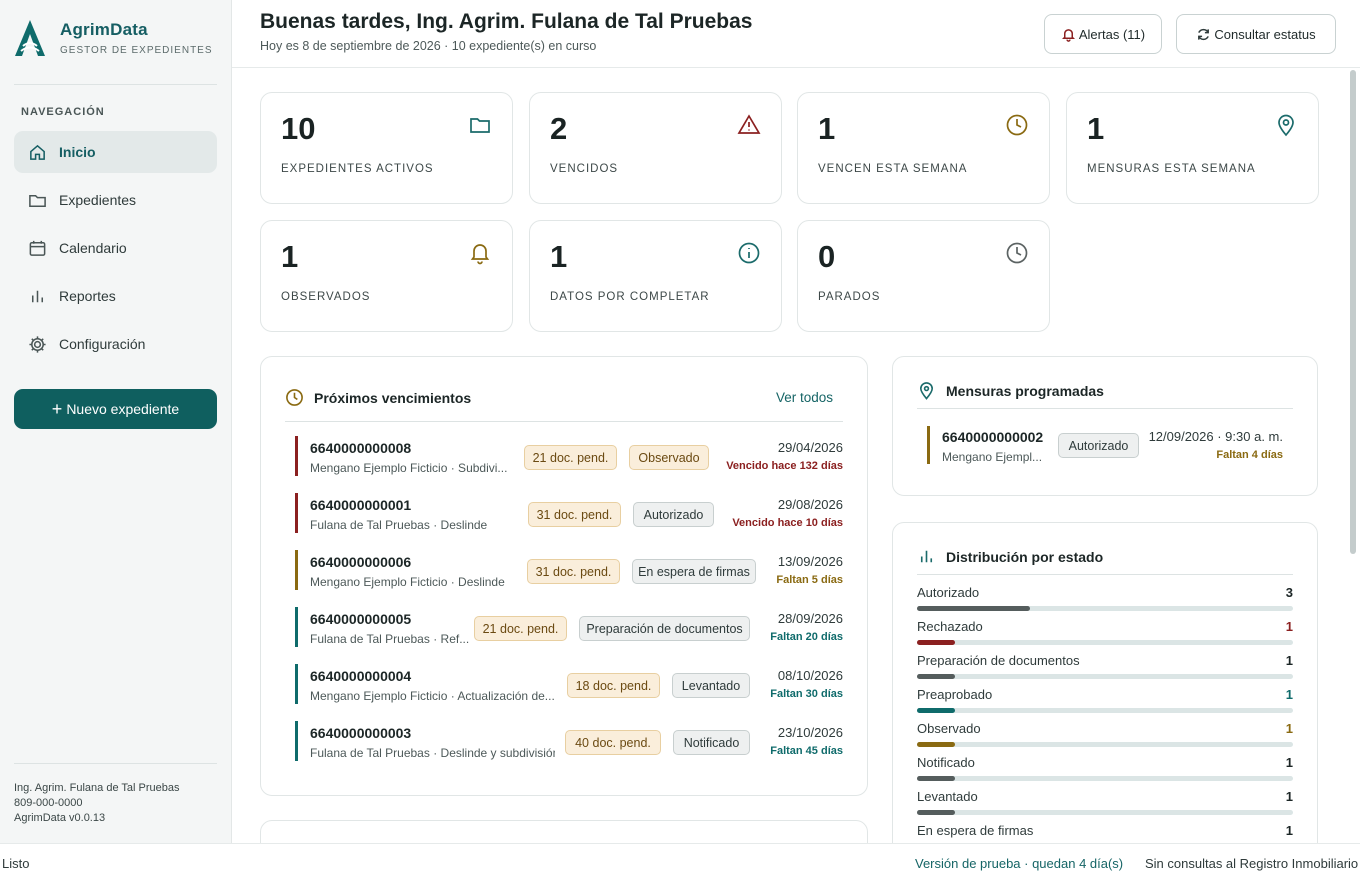 The height and width of the screenshot is (880, 1360). What do you see at coordinates (1252, 863) in the screenshot?
I see `registry-status: Sin consultas al Registro Inmobiliario` at bounding box center [1252, 863].